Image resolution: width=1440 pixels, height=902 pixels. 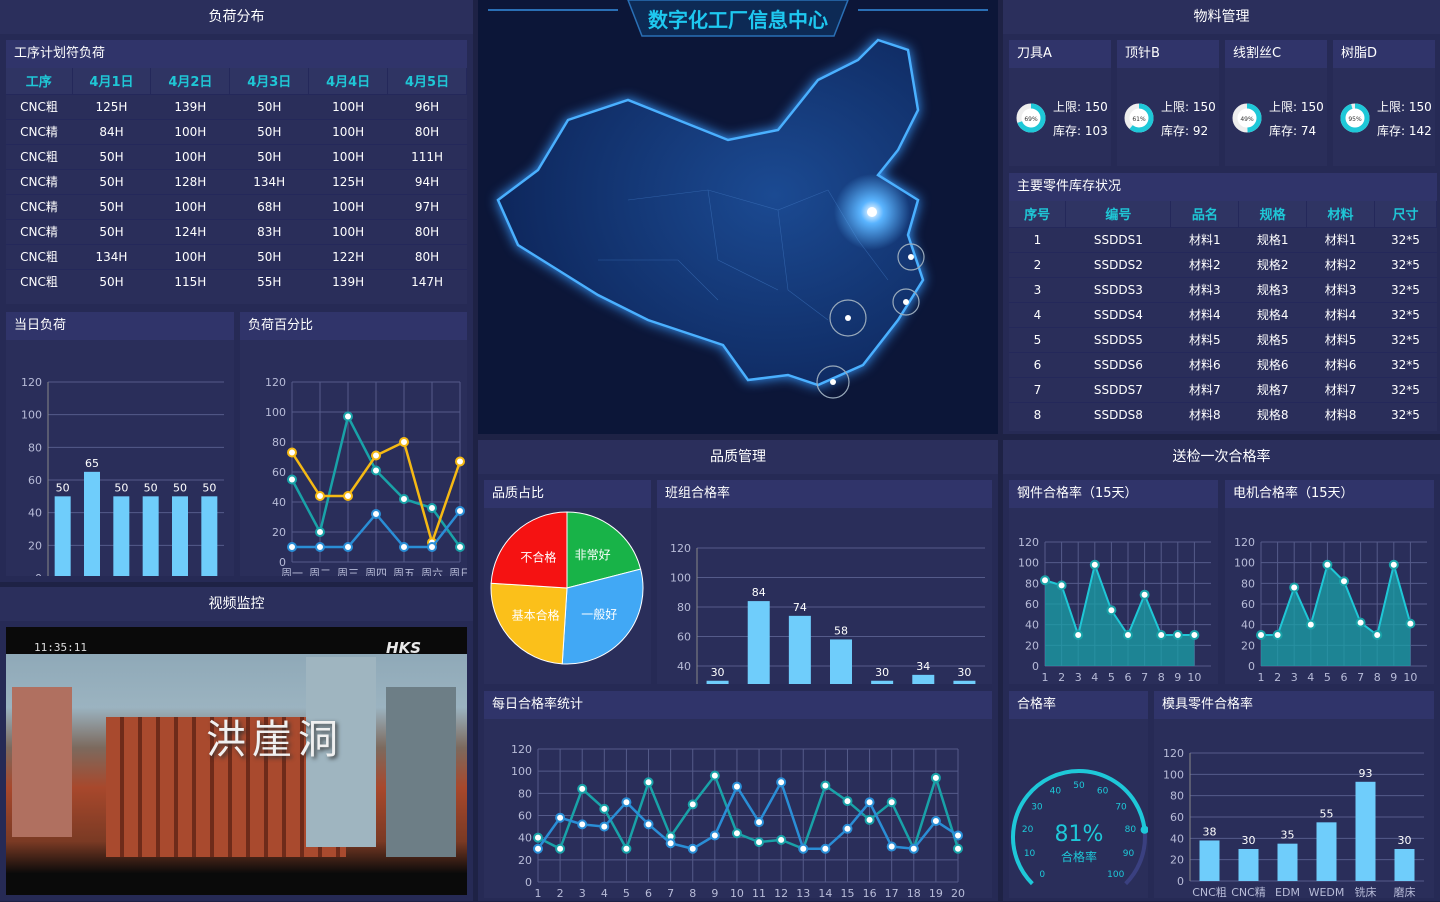 What do you see at coordinates (1032, 604) in the screenshot?
I see `y-tick-label: 60` at bounding box center [1032, 604].